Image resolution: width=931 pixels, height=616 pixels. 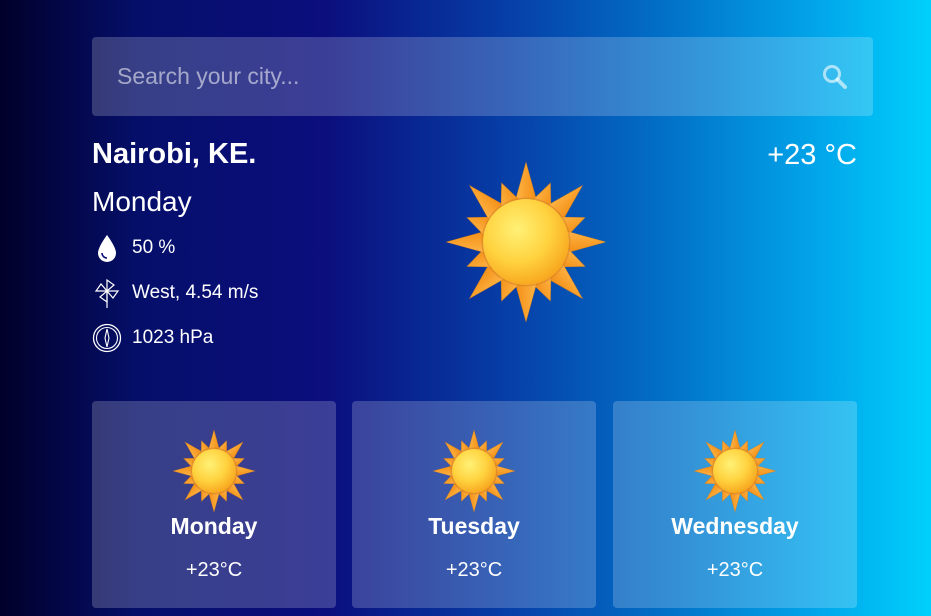 I want to click on wind-pinwheel-icon, so click(x=107, y=293).